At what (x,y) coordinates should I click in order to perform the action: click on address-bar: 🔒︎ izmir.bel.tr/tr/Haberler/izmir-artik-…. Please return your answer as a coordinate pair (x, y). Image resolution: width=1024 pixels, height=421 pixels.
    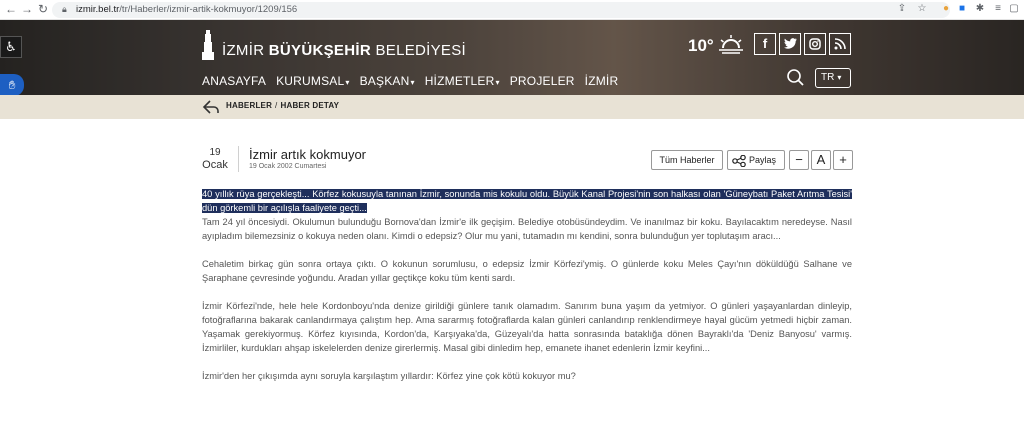
    Looking at the image, I should click on (501, 10).